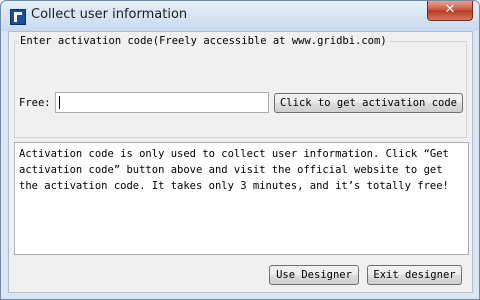 The height and width of the screenshot is (300, 480). Describe the element at coordinates (240, 16) in the screenshot. I see `title-bar: Collect user information ✕` at that location.